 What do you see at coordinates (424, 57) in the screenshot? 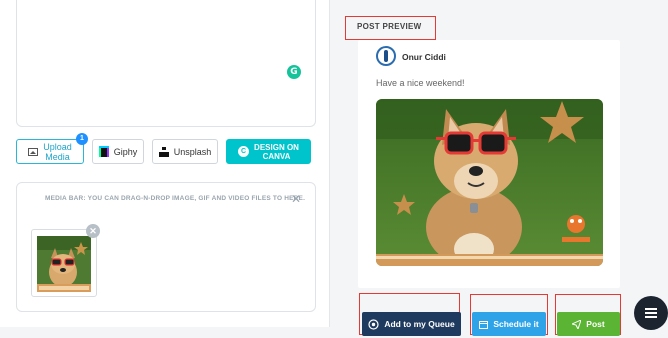
I see `author-name: Onur Ciddi` at bounding box center [424, 57].